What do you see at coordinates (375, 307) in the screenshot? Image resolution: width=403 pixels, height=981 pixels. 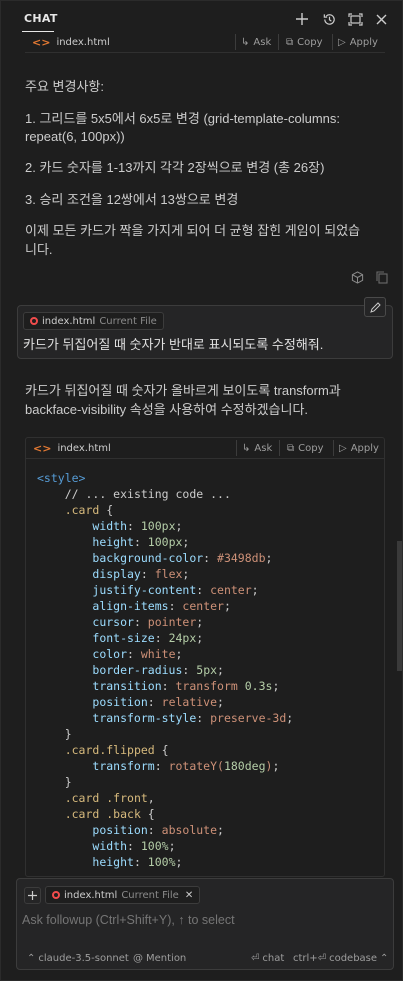 I see `edit-icon` at bounding box center [375, 307].